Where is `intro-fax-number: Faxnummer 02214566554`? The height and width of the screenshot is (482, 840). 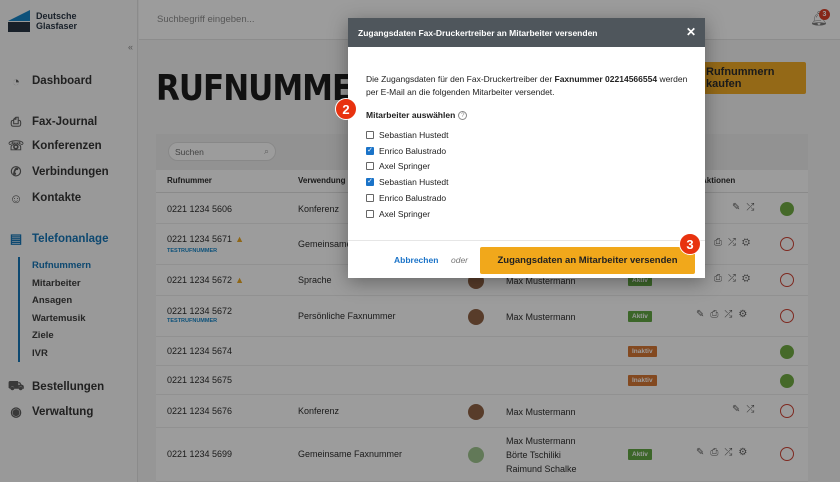
intro-fax-number: Faxnummer 02214566554 is located at coordinates (606, 79).